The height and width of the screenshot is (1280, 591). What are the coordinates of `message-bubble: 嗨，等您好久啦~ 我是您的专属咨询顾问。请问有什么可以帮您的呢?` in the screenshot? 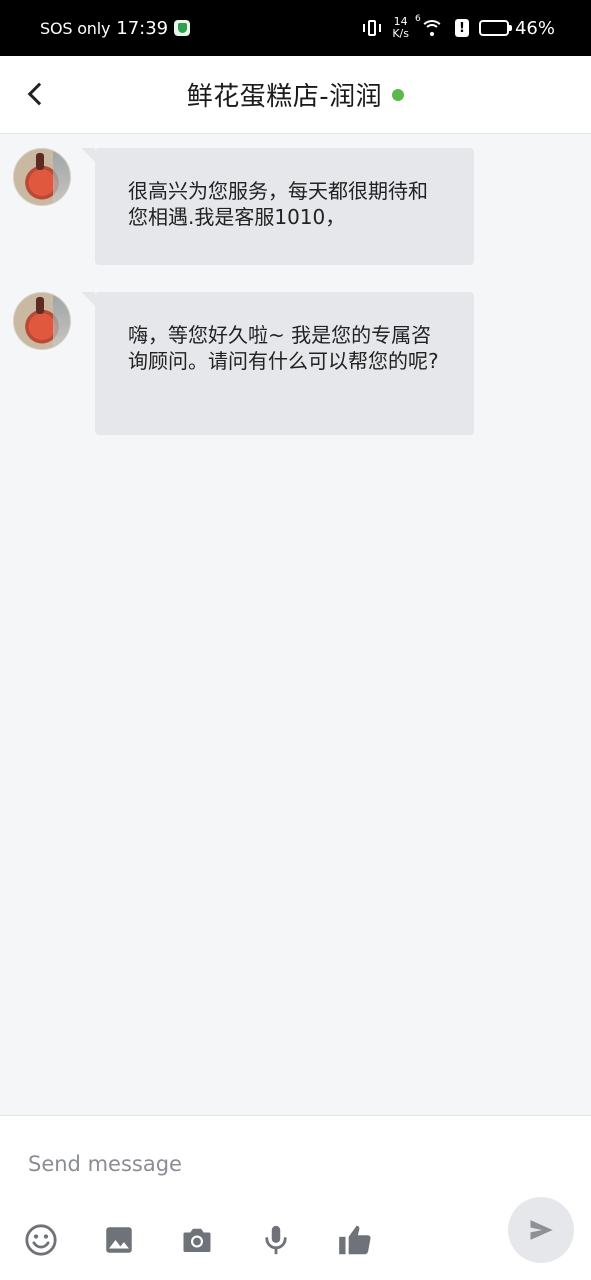 It's located at (277, 363).